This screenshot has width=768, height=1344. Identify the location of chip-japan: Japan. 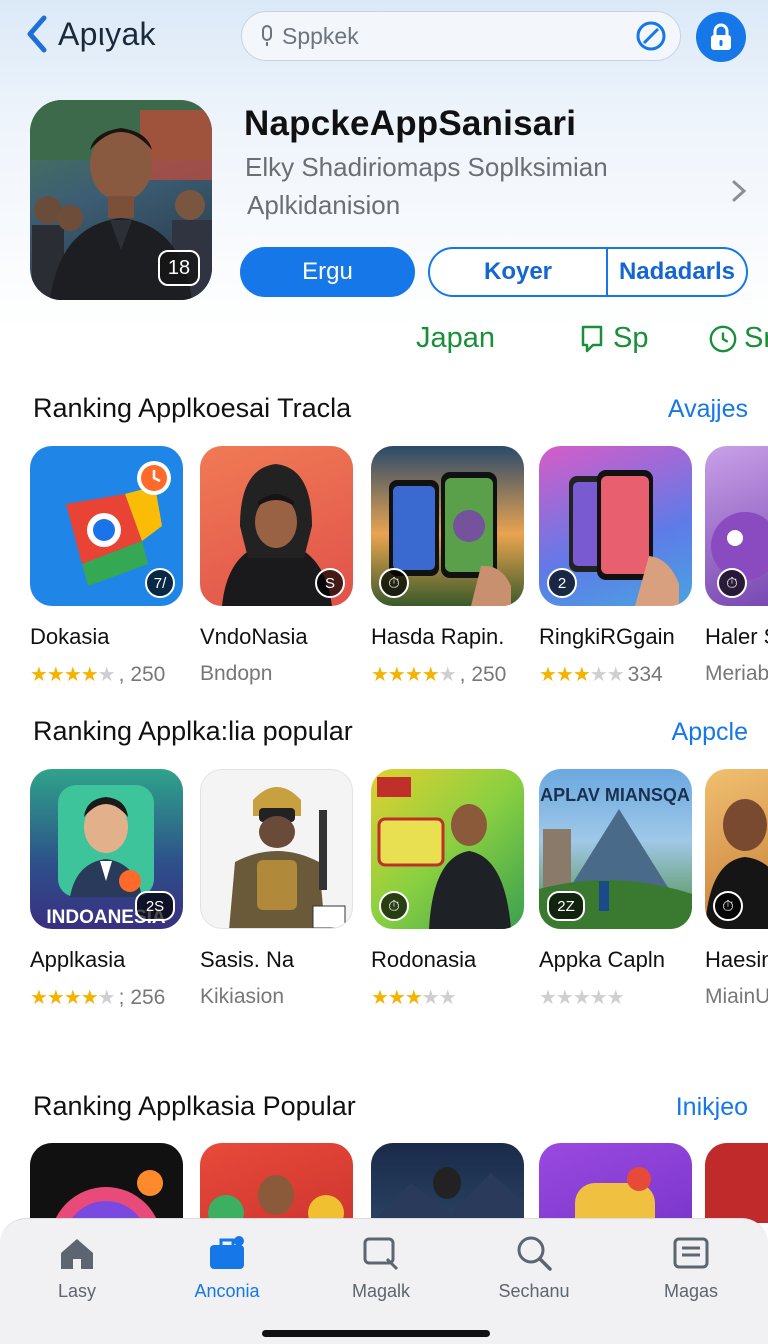
(455, 338).